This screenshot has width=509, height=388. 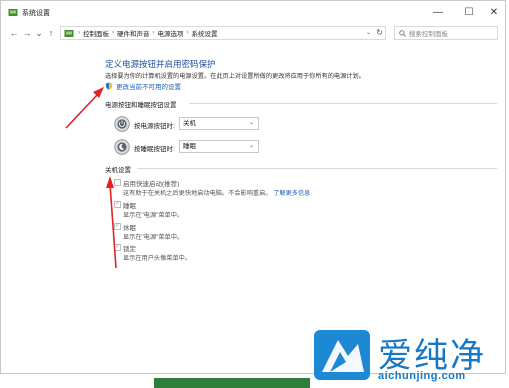 I want to click on red-arrow-to-link, so click(x=84, y=108).